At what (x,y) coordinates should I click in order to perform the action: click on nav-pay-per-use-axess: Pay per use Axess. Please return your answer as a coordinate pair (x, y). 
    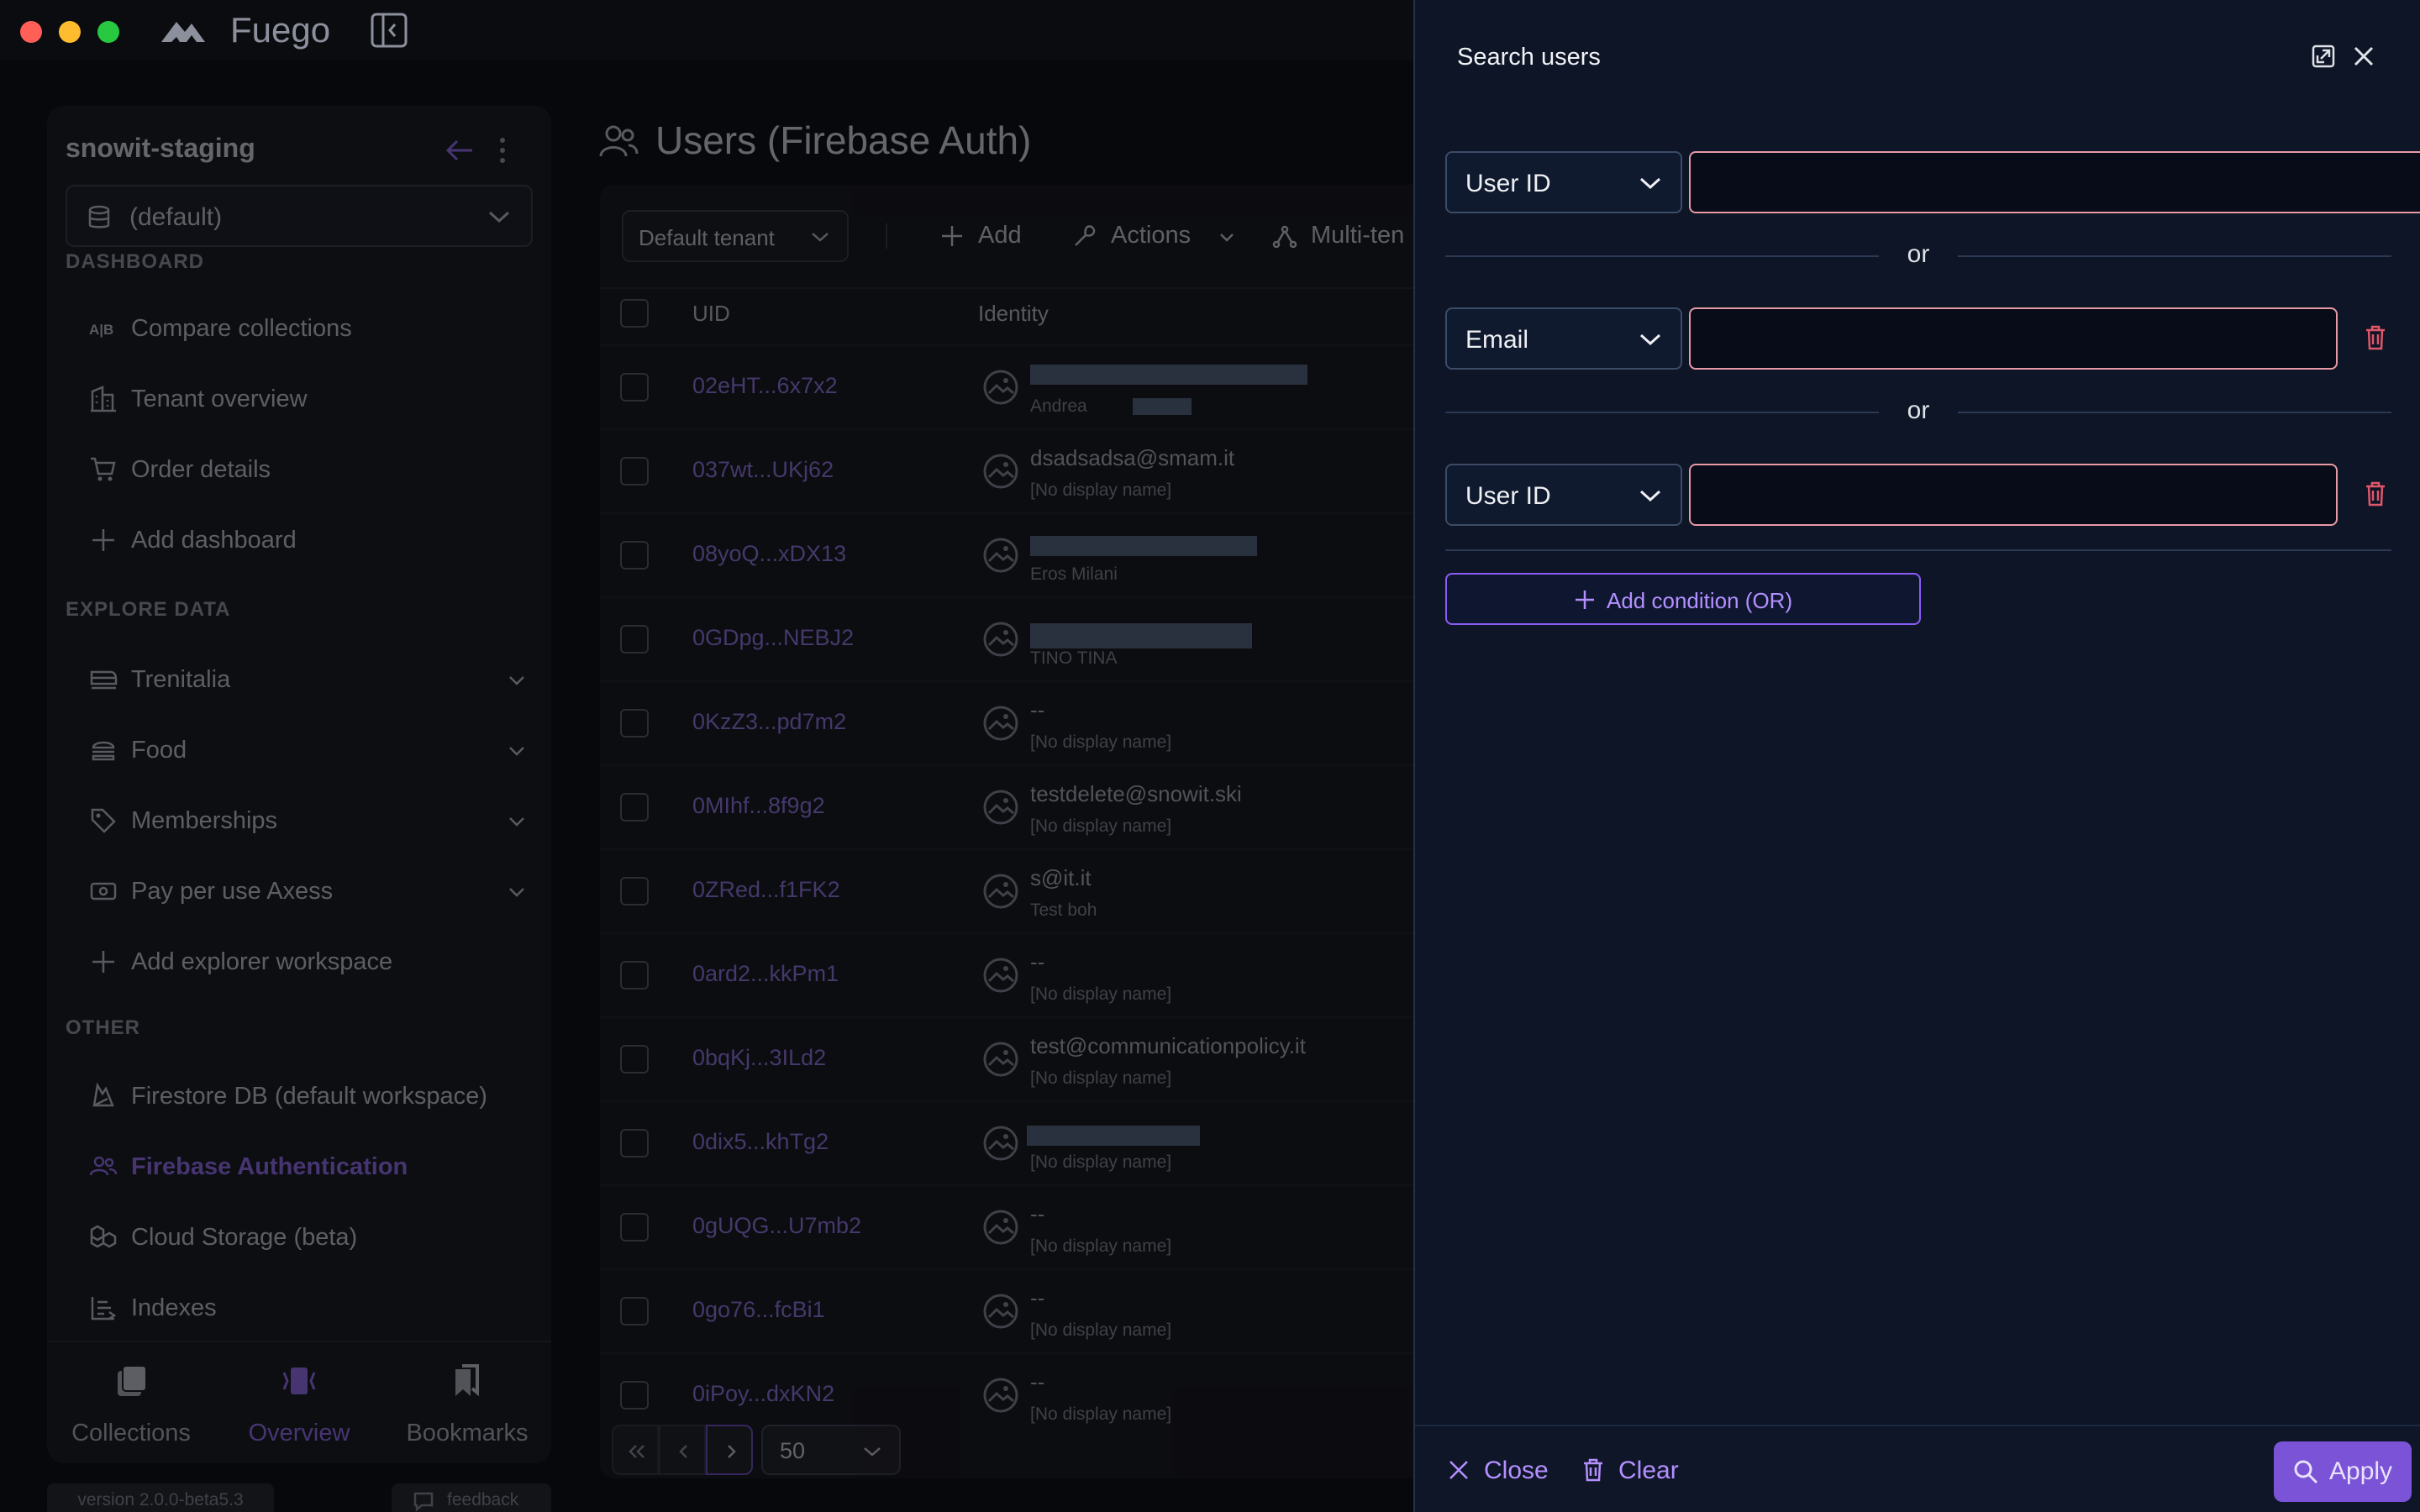
    Looking at the image, I should click on (307, 892).